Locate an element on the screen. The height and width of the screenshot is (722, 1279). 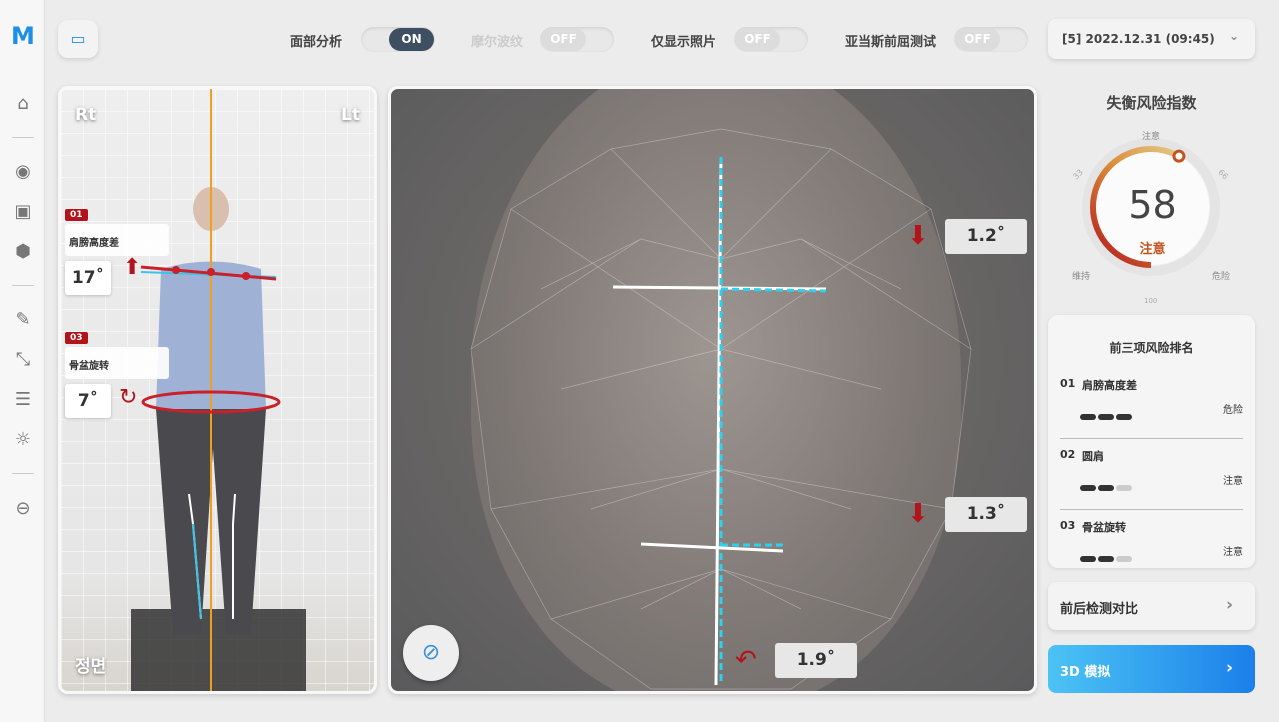
3d-simulation-button: 3D 模拟 › is located at coordinates (1151, 669).